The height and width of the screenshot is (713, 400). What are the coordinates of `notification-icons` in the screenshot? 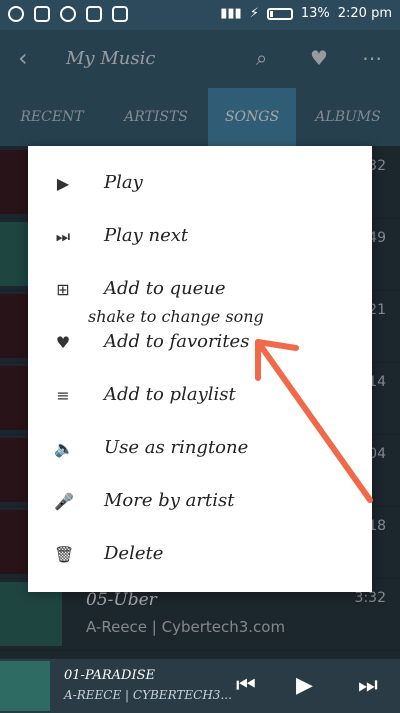 It's located at (68, 14).